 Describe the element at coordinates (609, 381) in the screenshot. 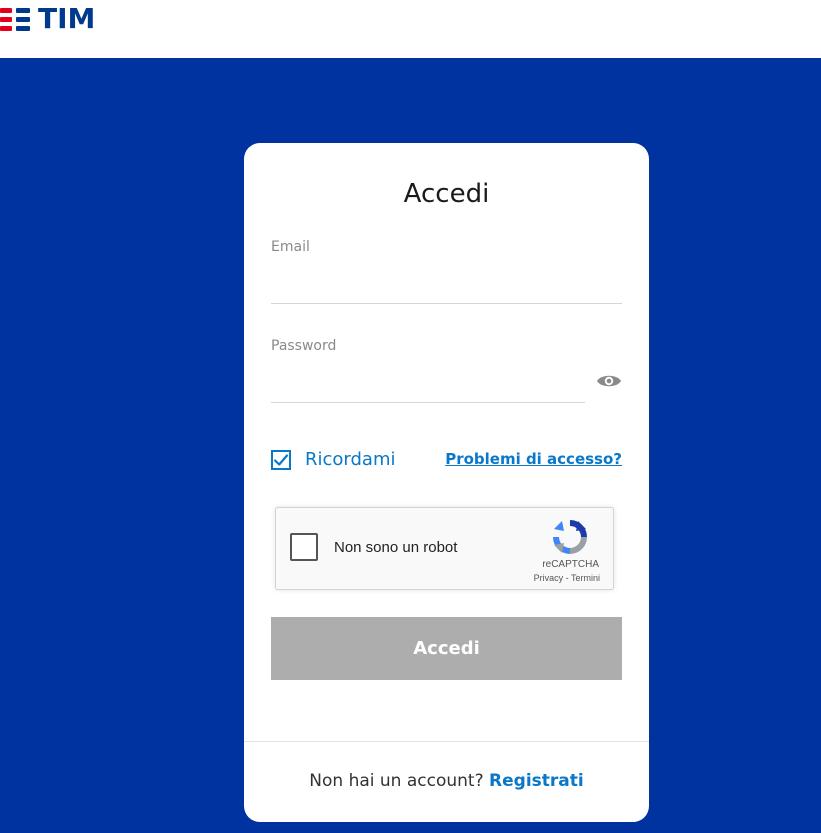

I see `eye-icon` at that location.